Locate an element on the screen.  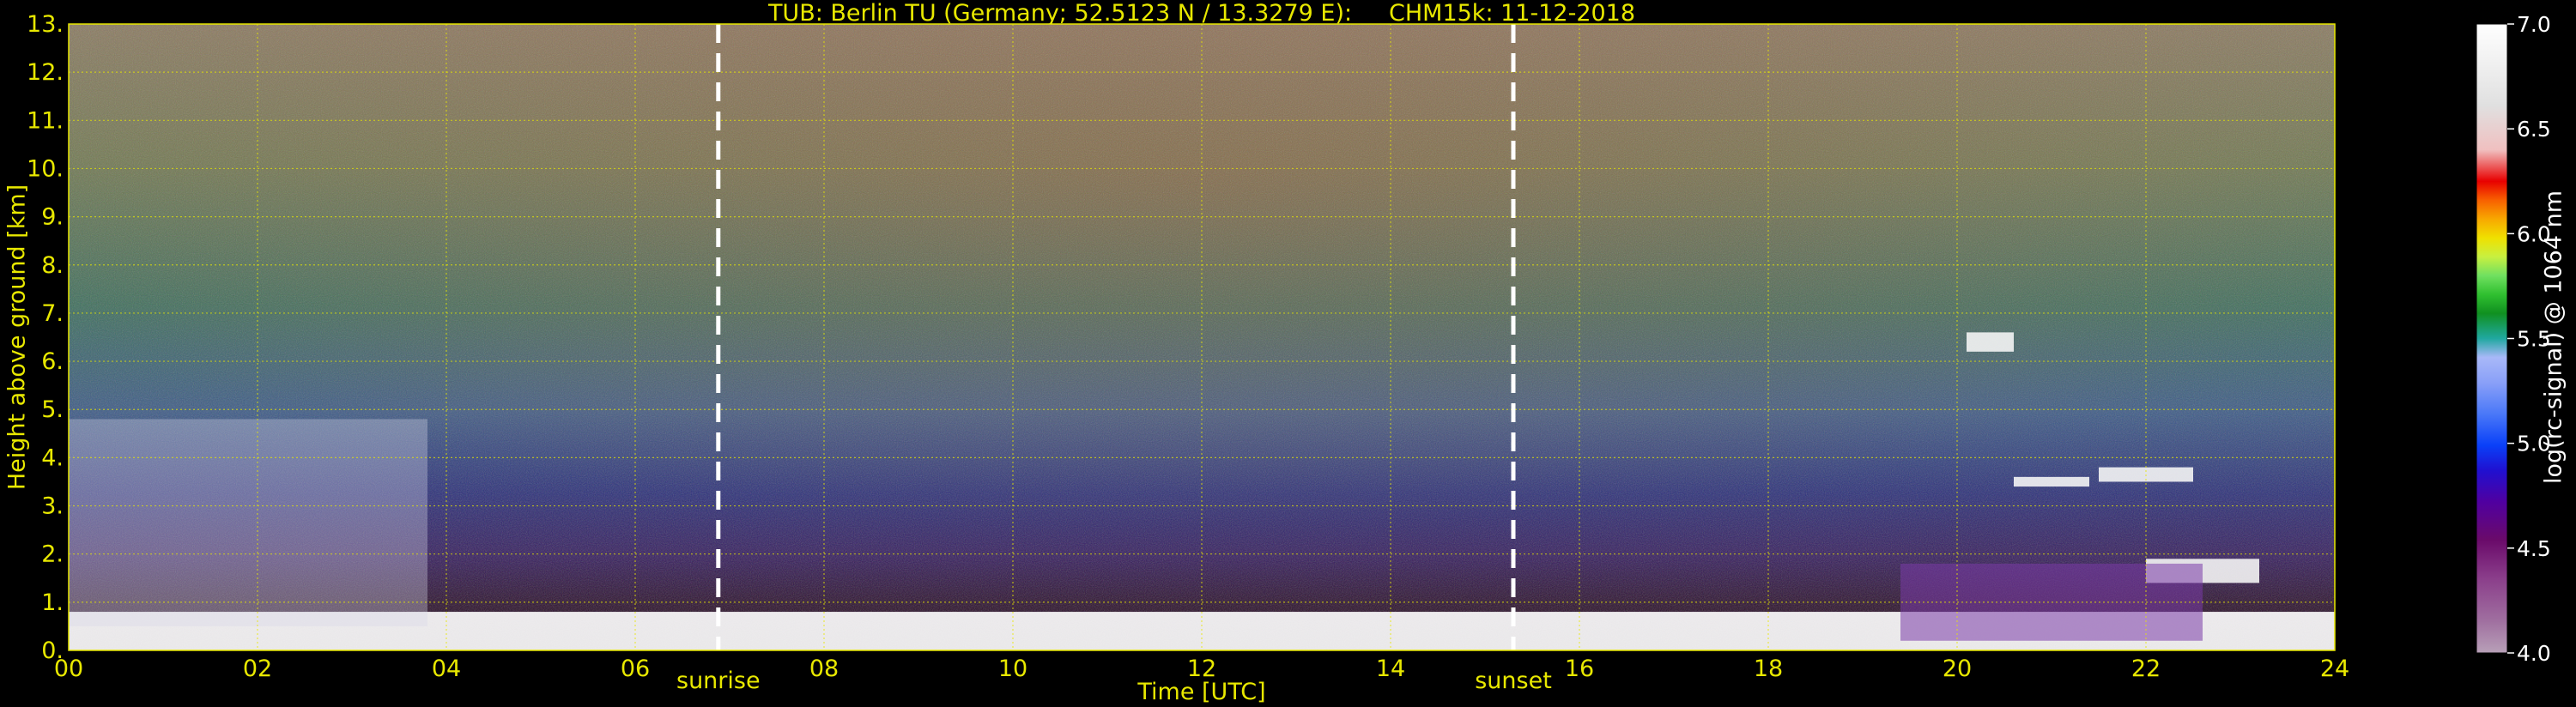
x-tick-label: 18 is located at coordinates (1768, 669).